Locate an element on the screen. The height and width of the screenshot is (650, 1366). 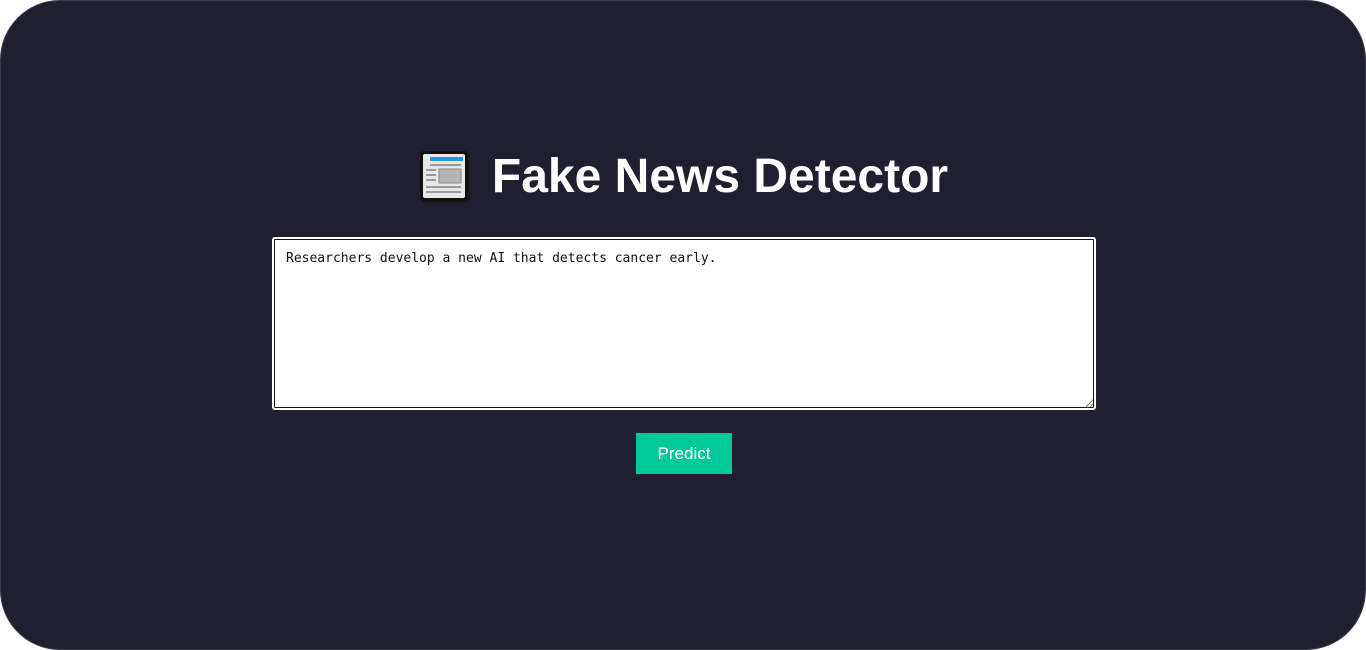
predict-button: Predict is located at coordinates (684, 453).